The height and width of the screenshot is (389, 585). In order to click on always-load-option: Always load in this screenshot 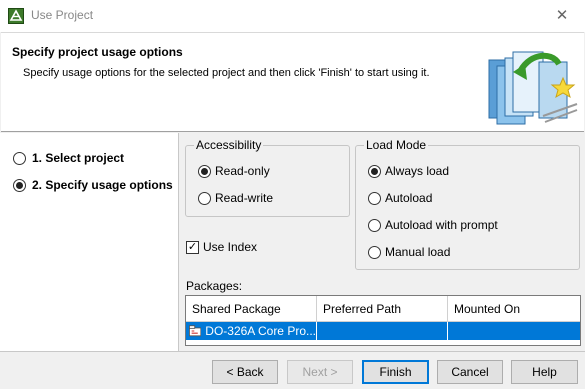, I will do `click(408, 171)`.